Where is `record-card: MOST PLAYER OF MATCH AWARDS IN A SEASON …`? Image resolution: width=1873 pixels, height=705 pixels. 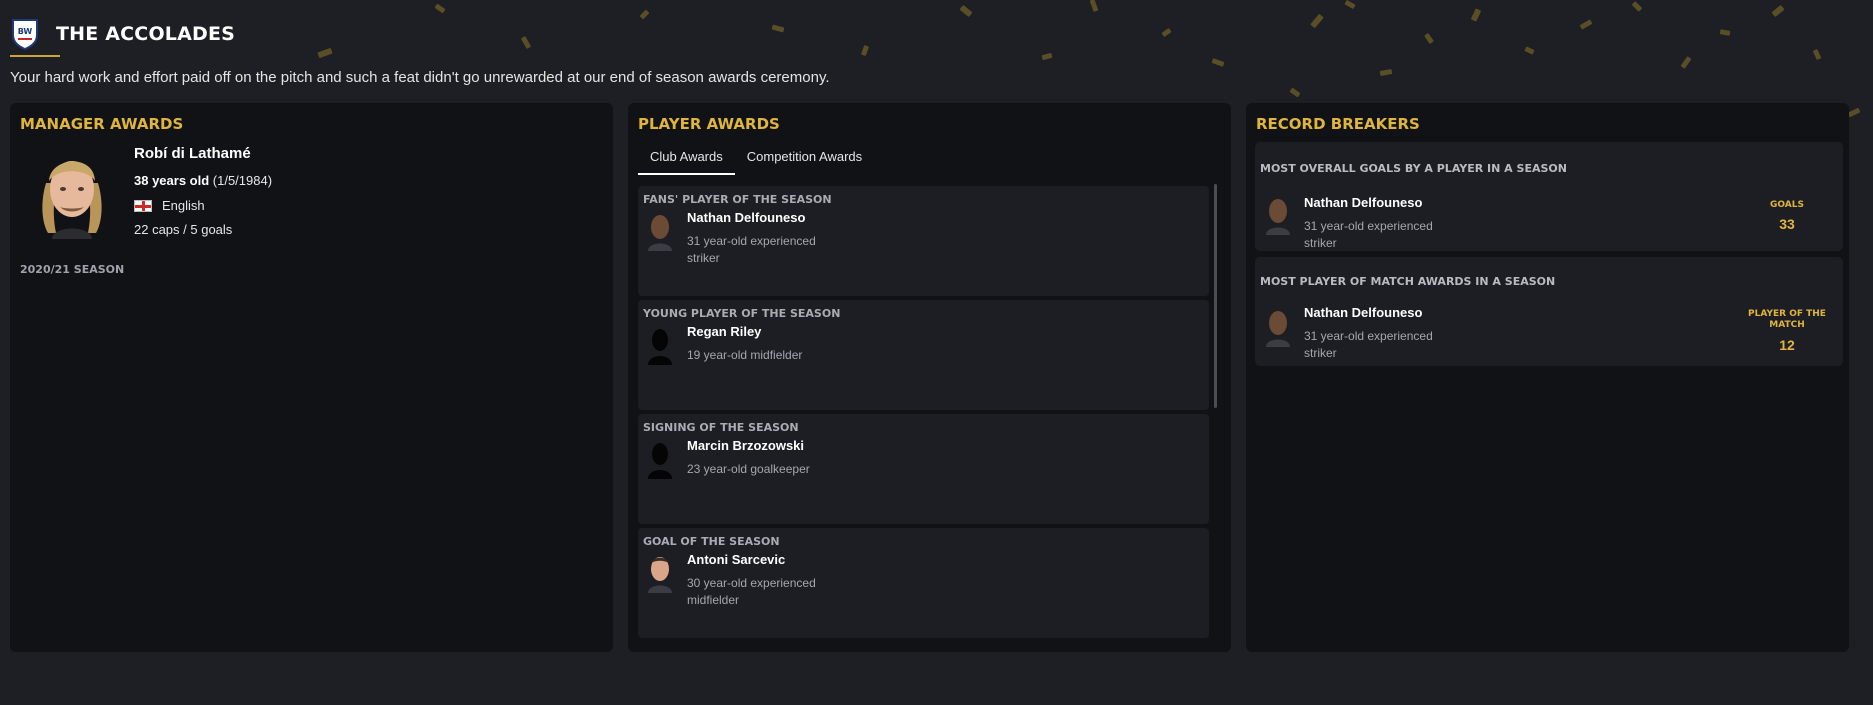 record-card: MOST PLAYER OF MATCH AWARDS IN A SEASON … is located at coordinates (1549, 311).